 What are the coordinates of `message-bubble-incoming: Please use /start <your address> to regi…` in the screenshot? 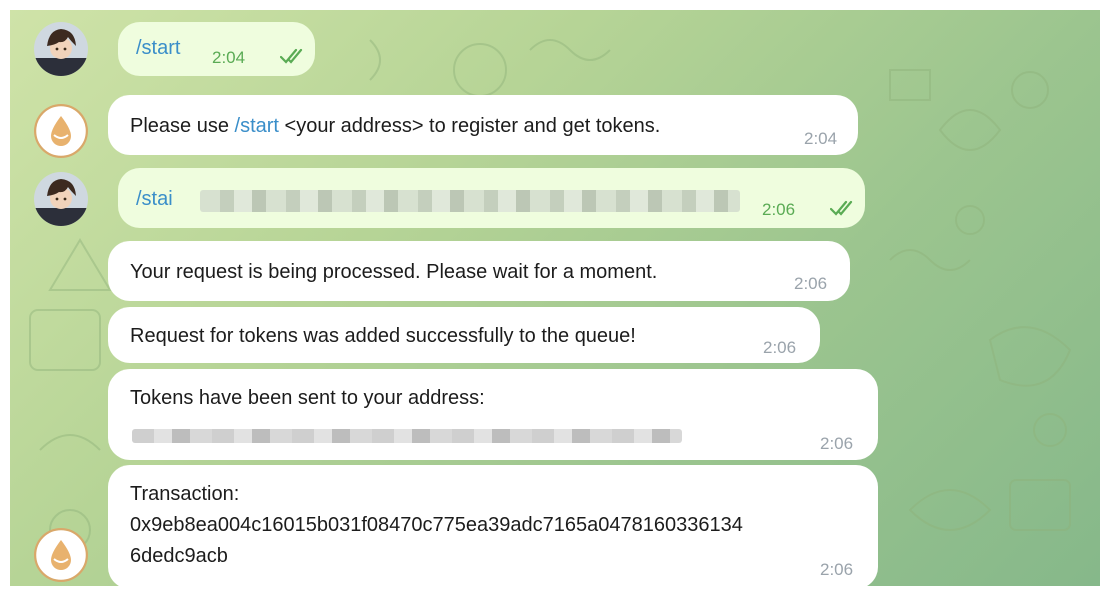 It's located at (483, 125).